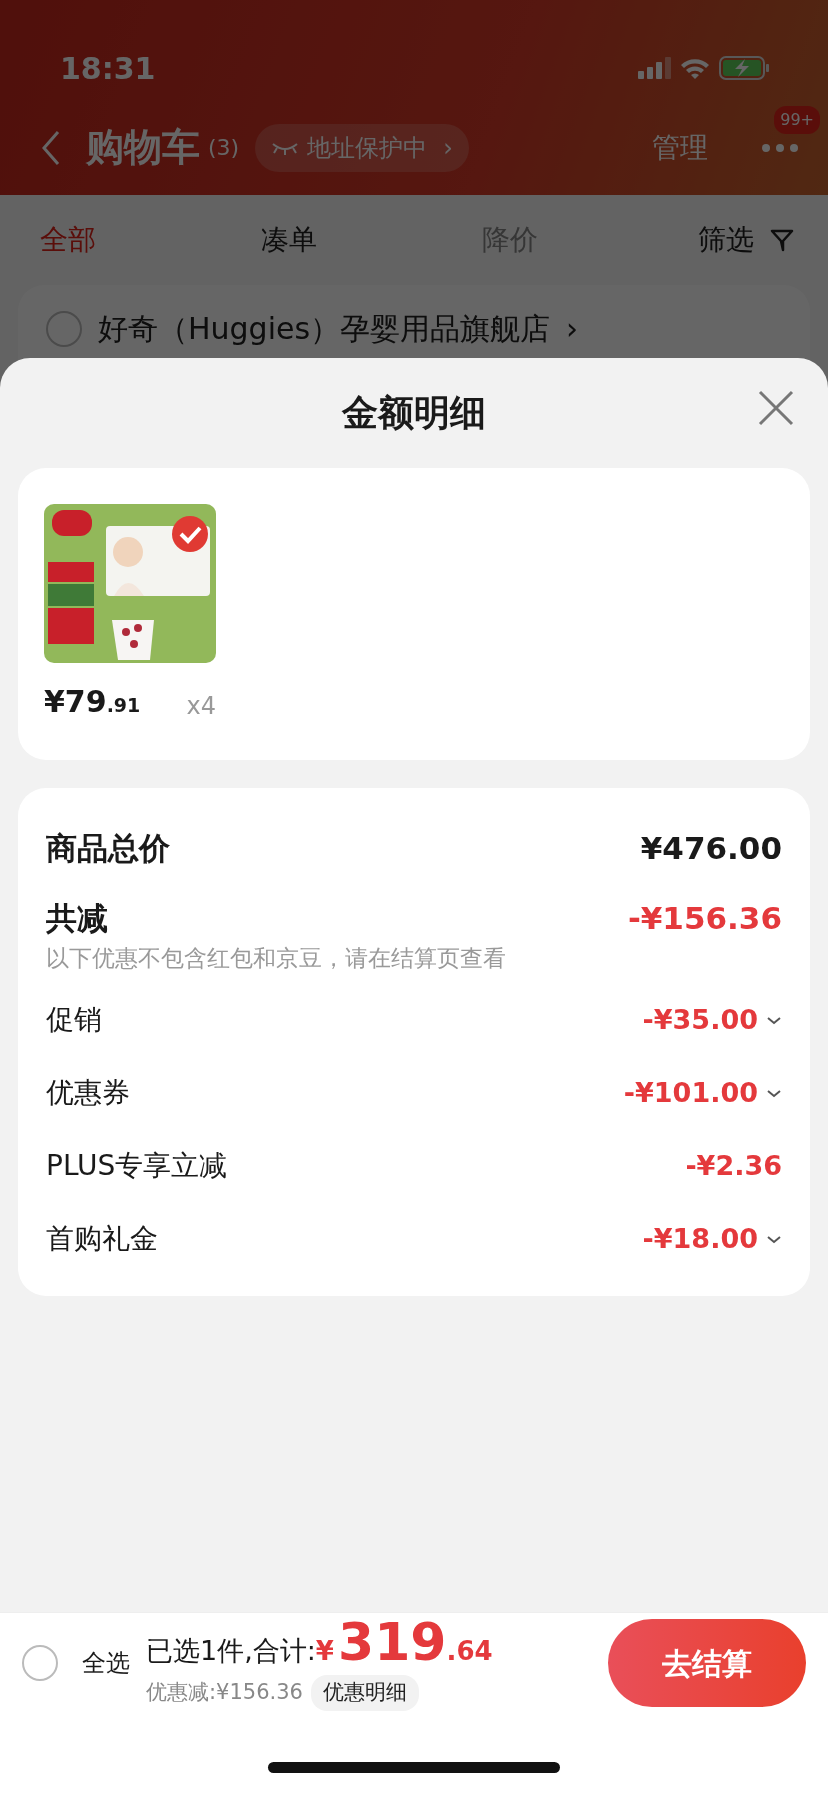  What do you see at coordinates (782, 240) in the screenshot?
I see `filter-icon` at bounding box center [782, 240].